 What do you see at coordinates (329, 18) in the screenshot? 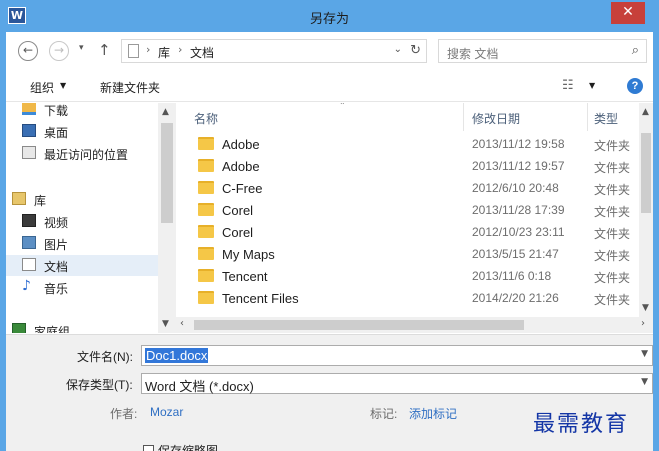
I see `window-title: 另存为` at bounding box center [329, 18].